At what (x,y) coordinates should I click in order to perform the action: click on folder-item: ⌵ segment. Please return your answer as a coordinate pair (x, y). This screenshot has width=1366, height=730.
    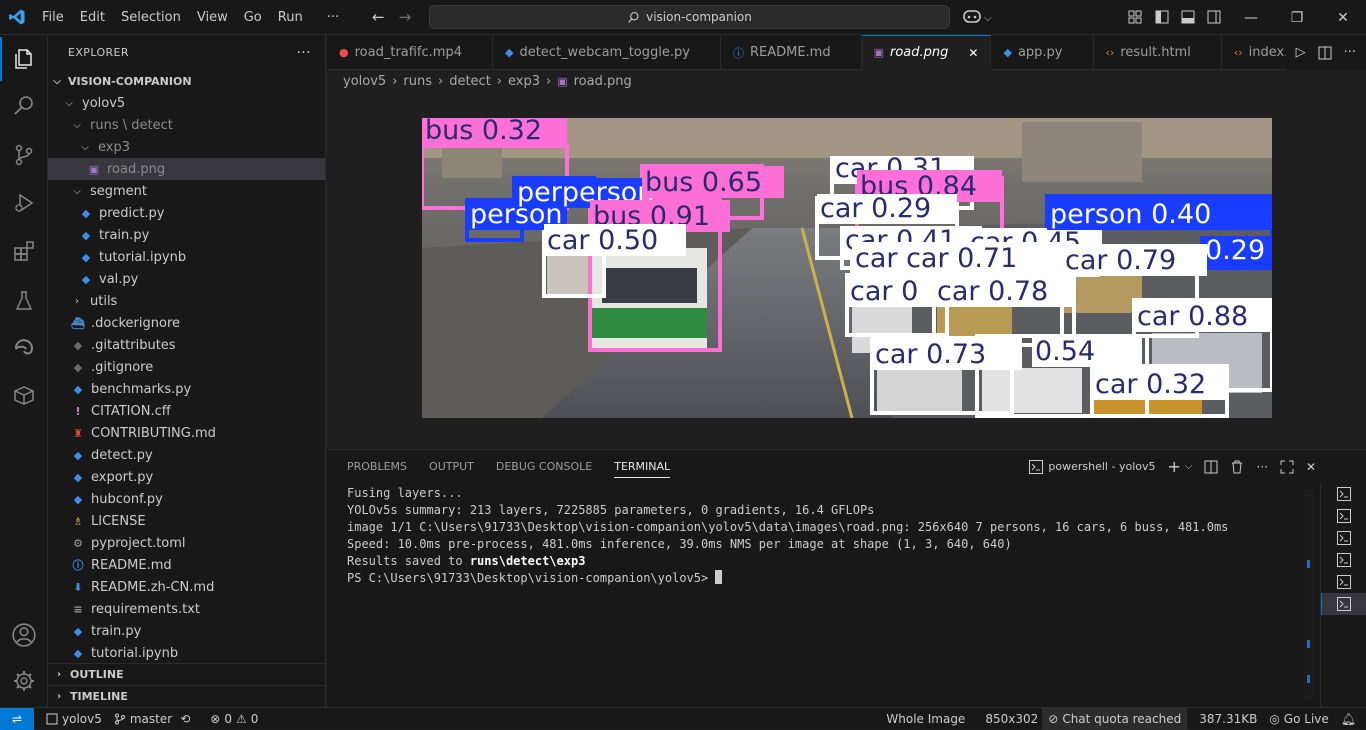
    Looking at the image, I should click on (186, 191).